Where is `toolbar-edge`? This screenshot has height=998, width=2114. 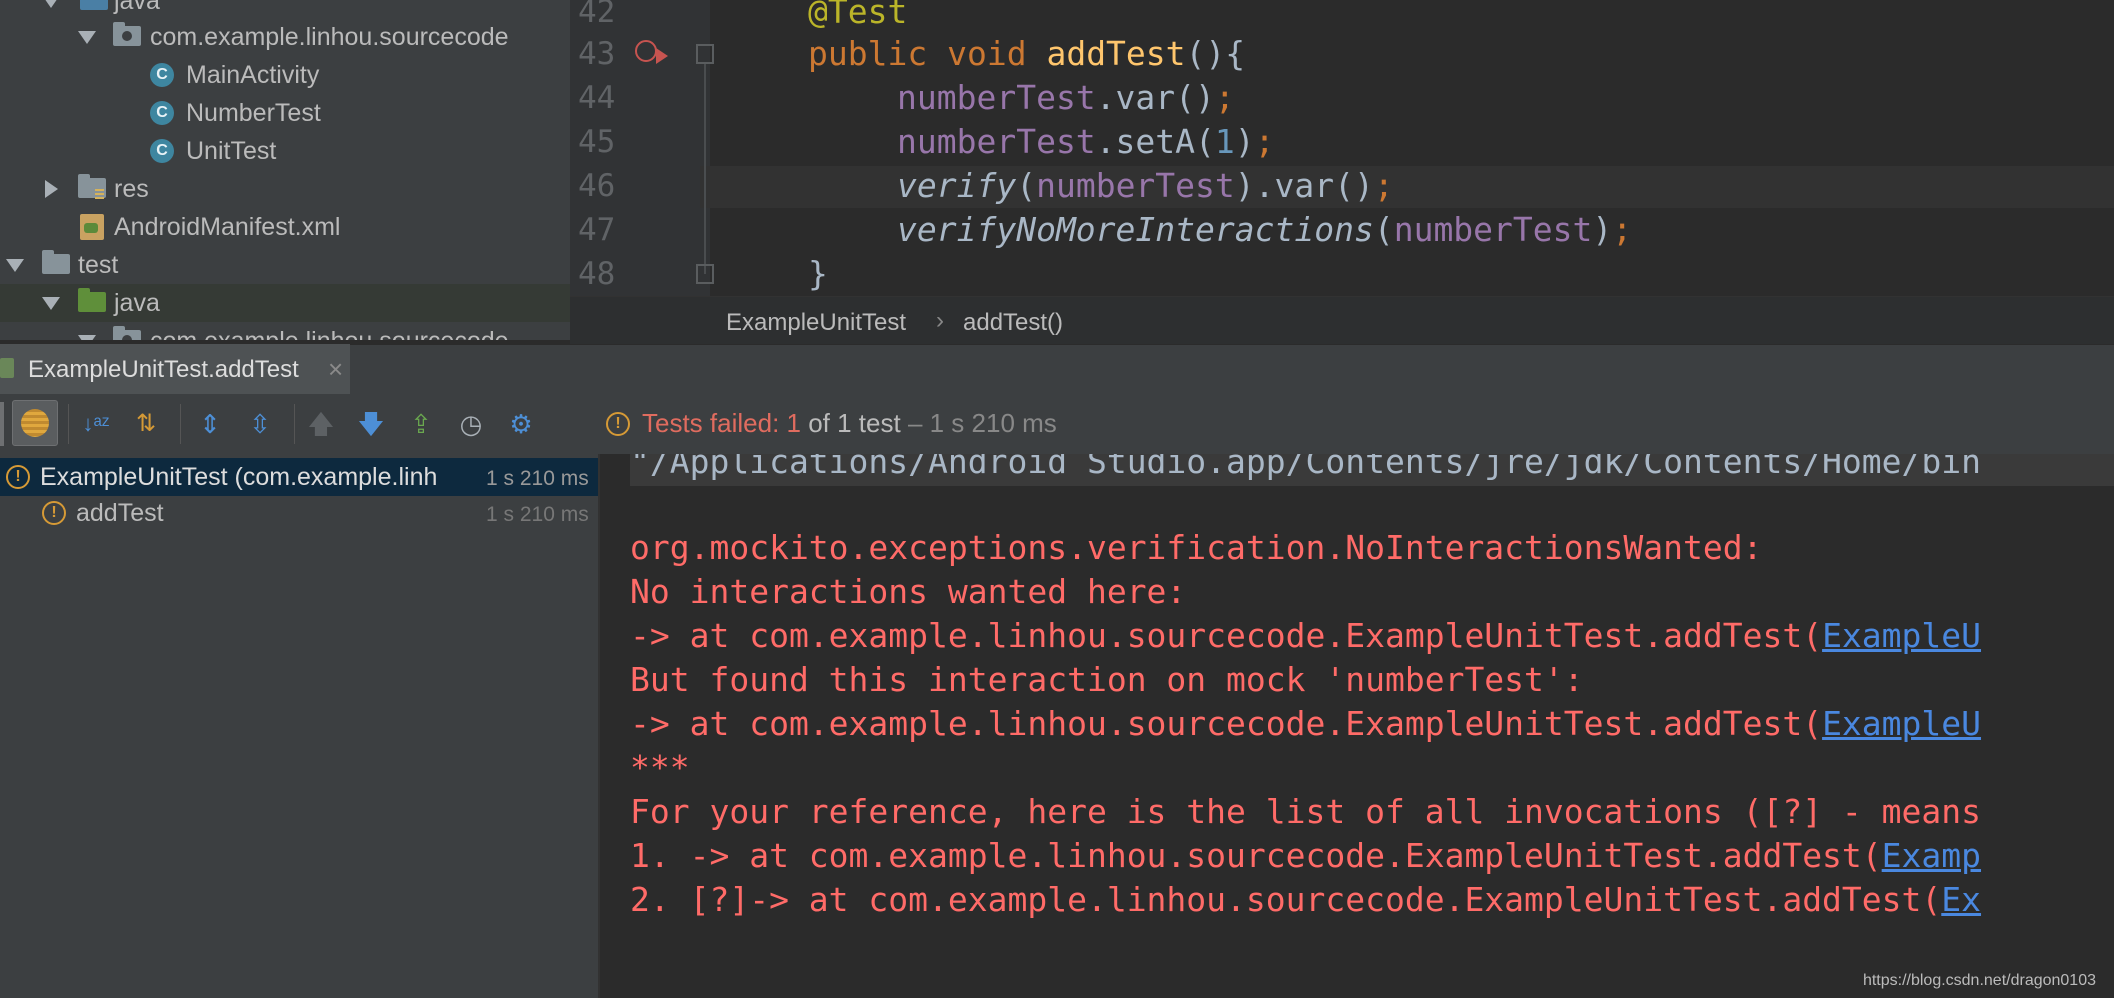 toolbar-edge is located at coordinates (2, 424).